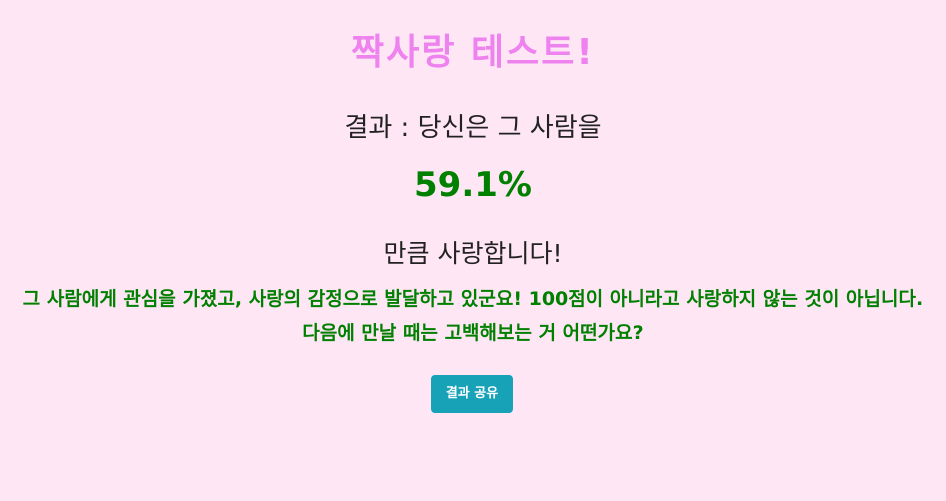 This screenshot has height=501, width=946. What do you see at coordinates (473, 185) in the screenshot?
I see `love-percentage: 59.1%` at bounding box center [473, 185].